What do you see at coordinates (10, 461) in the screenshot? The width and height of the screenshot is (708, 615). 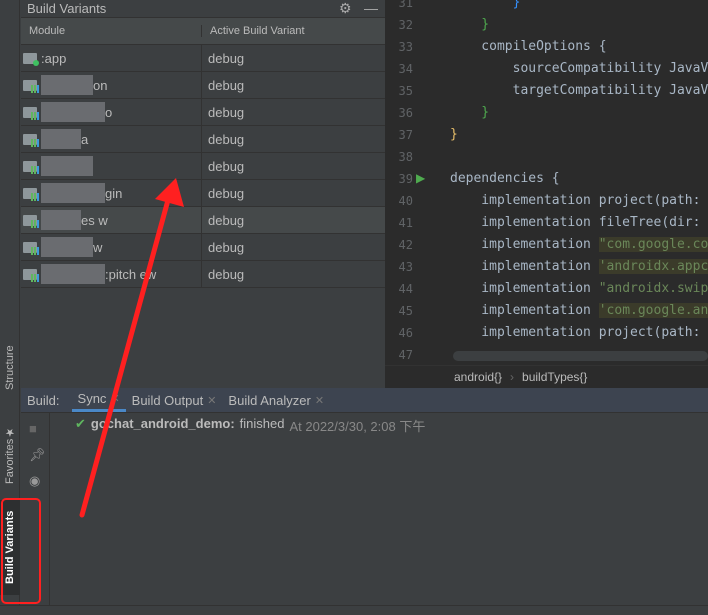 I see `favorites-label: Favorites` at bounding box center [10, 461].